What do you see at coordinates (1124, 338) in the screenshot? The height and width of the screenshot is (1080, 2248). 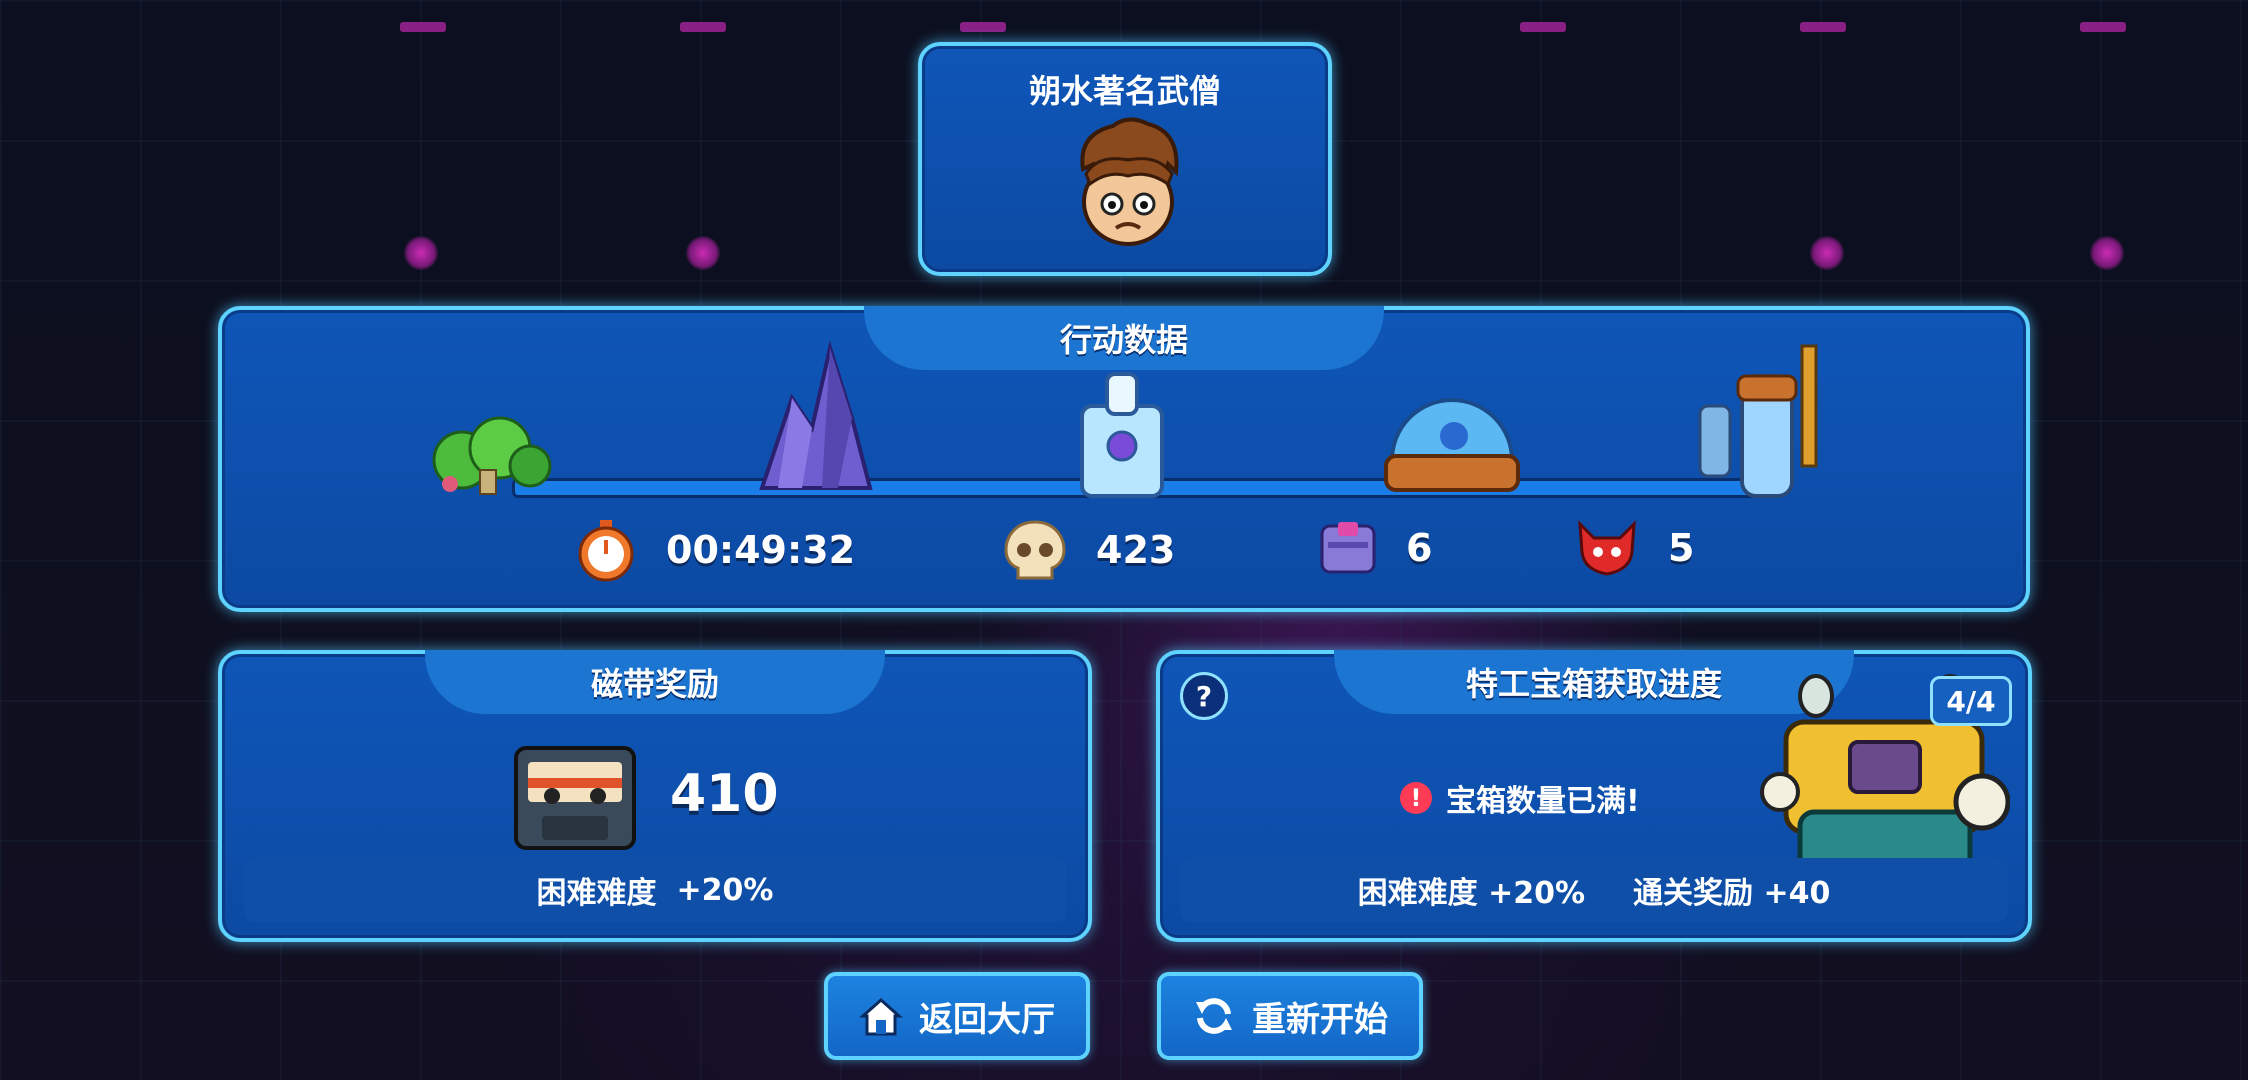 I see `stats-panel-title: 行动数据` at bounding box center [1124, 338].